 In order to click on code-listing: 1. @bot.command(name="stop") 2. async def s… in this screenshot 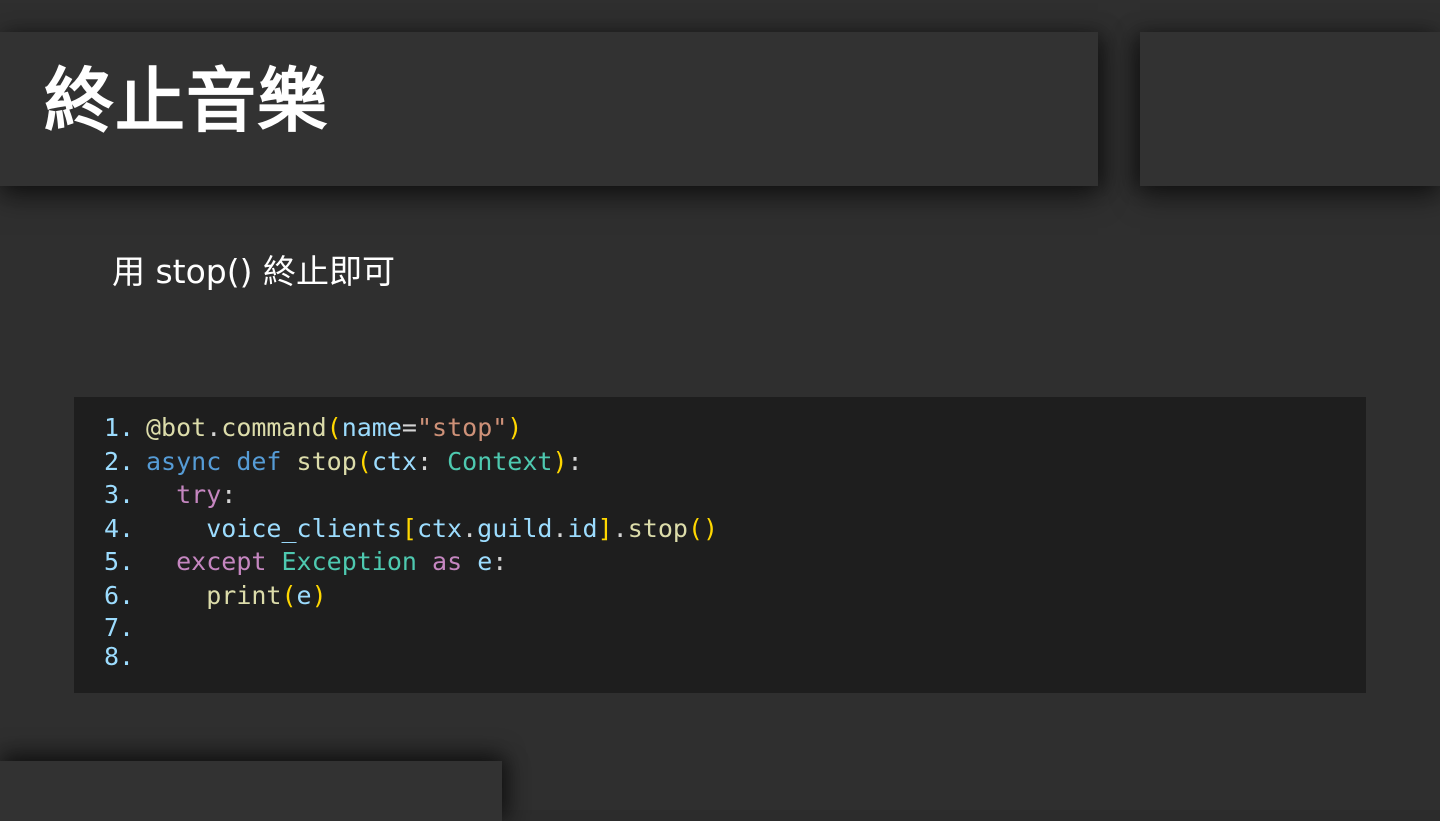, I will do `click(411, 541)`.